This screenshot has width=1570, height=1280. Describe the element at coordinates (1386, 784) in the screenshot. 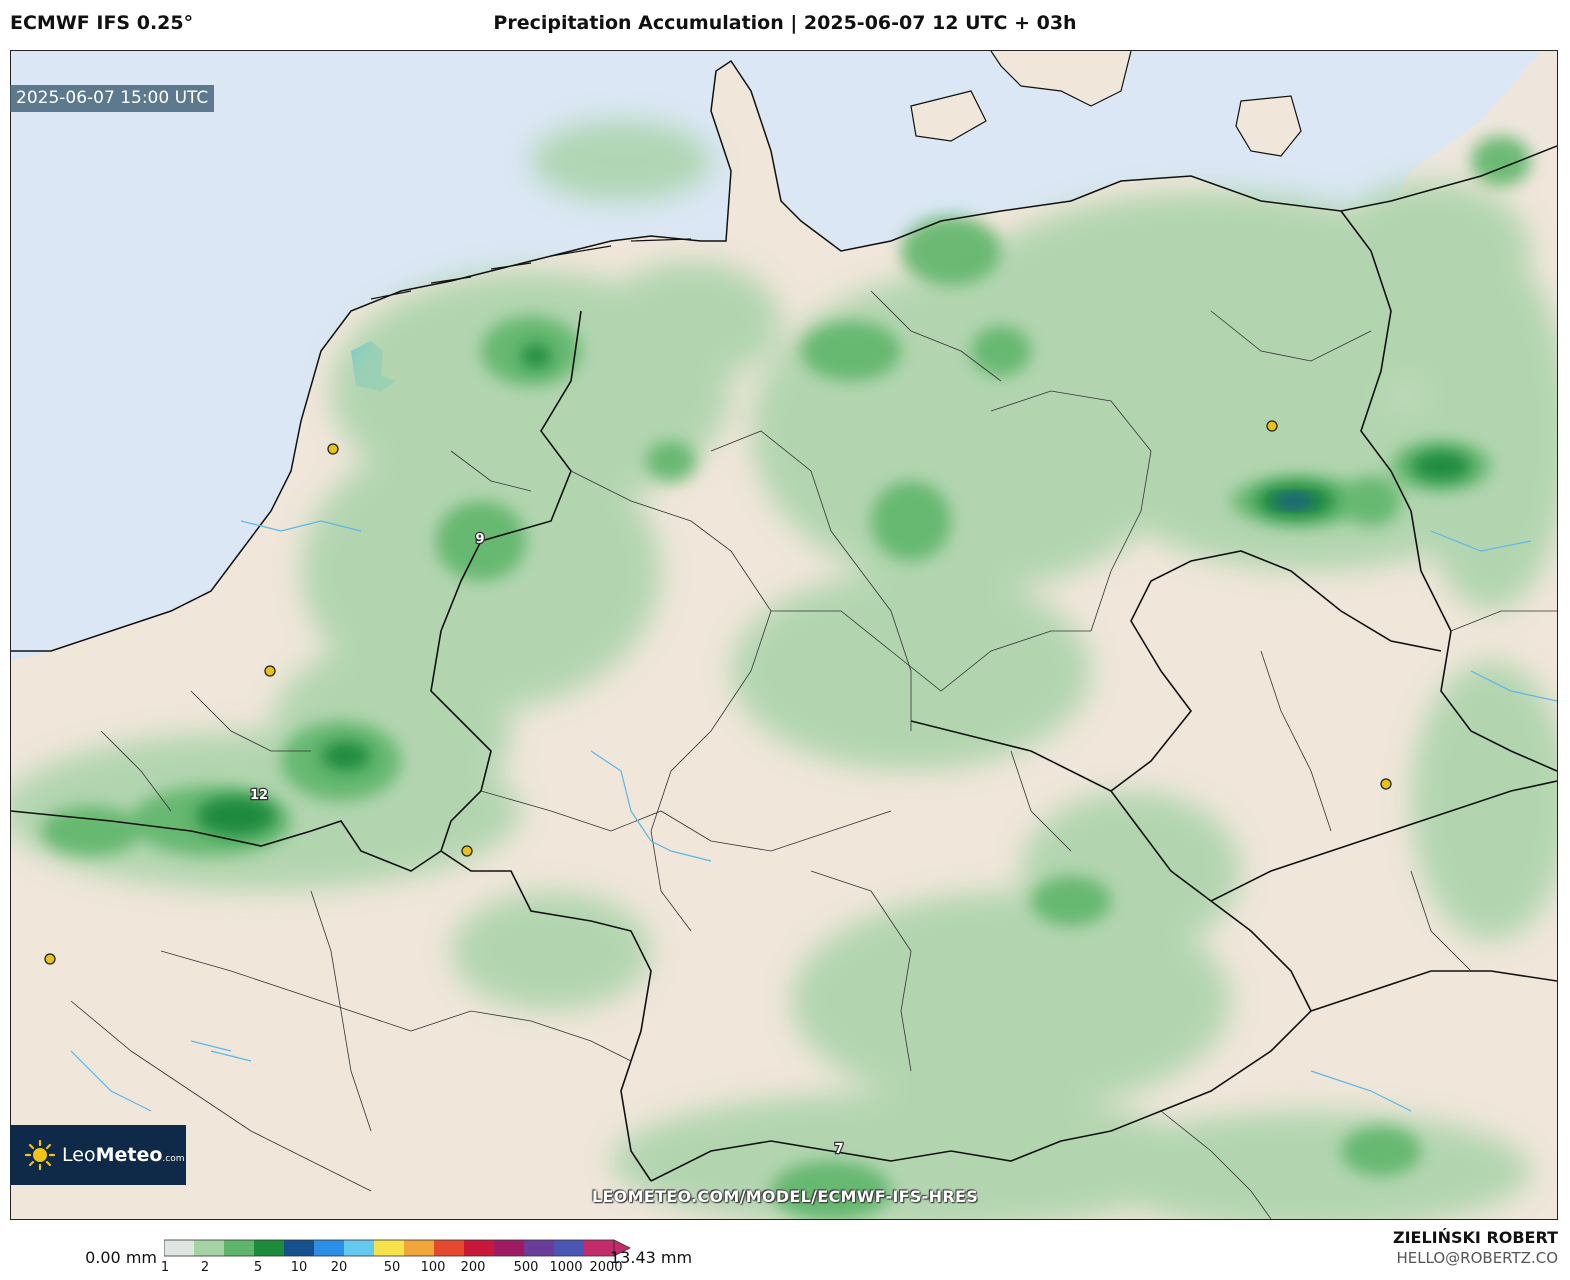

I see `city-marker-prague` at that location.